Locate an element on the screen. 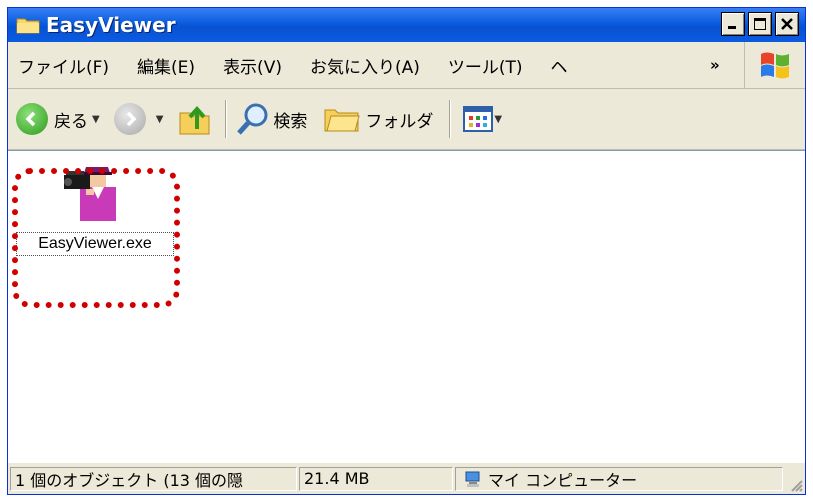  forward-dropdown-icon: ▼ is located at coordinates (160, 119).